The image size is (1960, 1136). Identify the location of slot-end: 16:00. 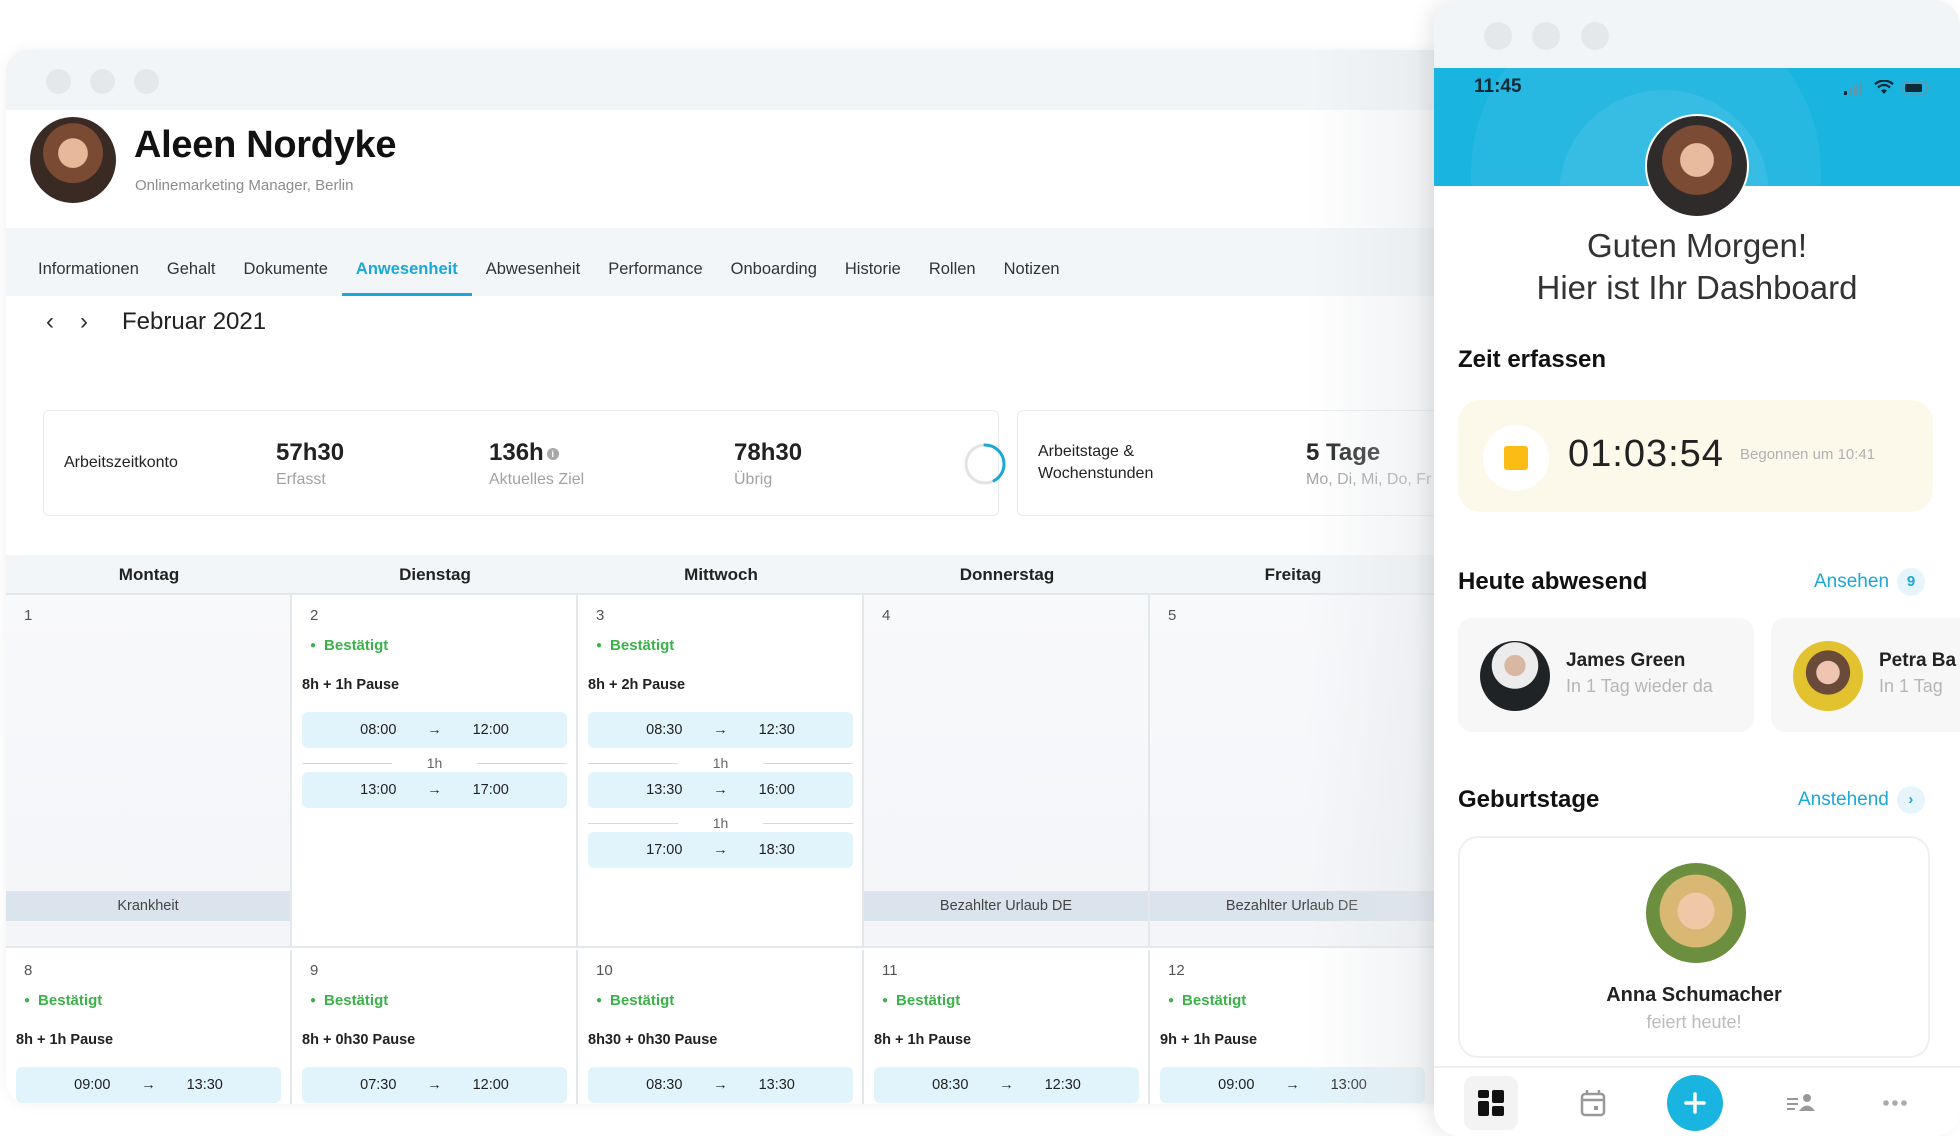
(776, 790).